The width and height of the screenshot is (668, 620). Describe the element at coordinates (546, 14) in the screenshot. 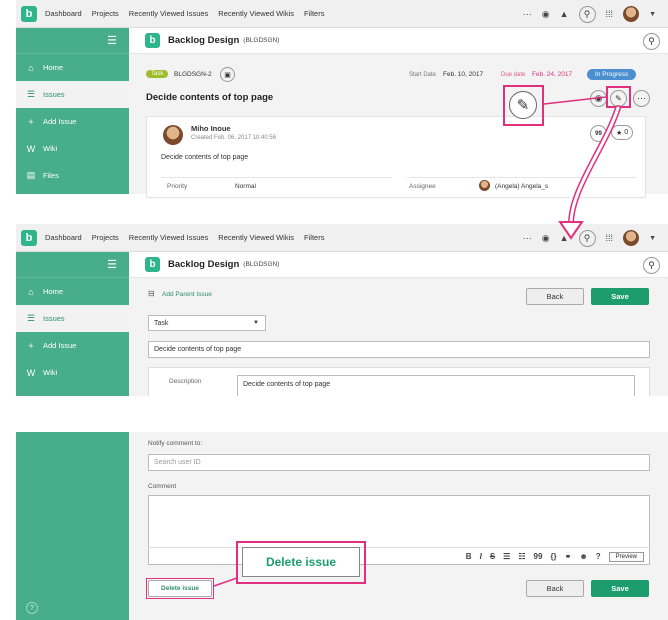

I see `watch-eye-icon: ◉` at that location.